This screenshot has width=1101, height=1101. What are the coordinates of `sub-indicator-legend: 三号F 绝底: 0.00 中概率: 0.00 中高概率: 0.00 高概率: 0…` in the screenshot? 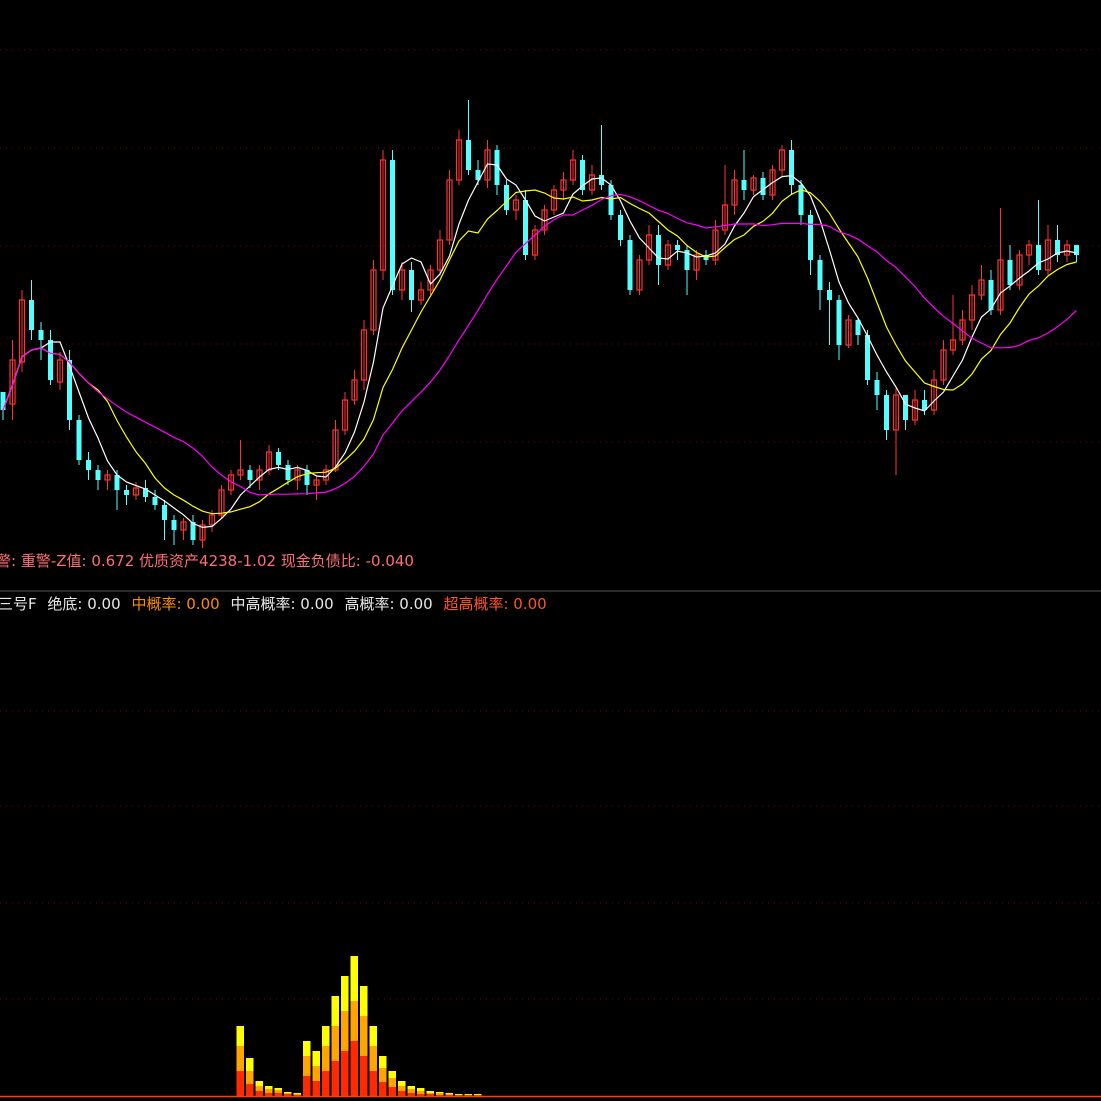 It's located at (273, 603).